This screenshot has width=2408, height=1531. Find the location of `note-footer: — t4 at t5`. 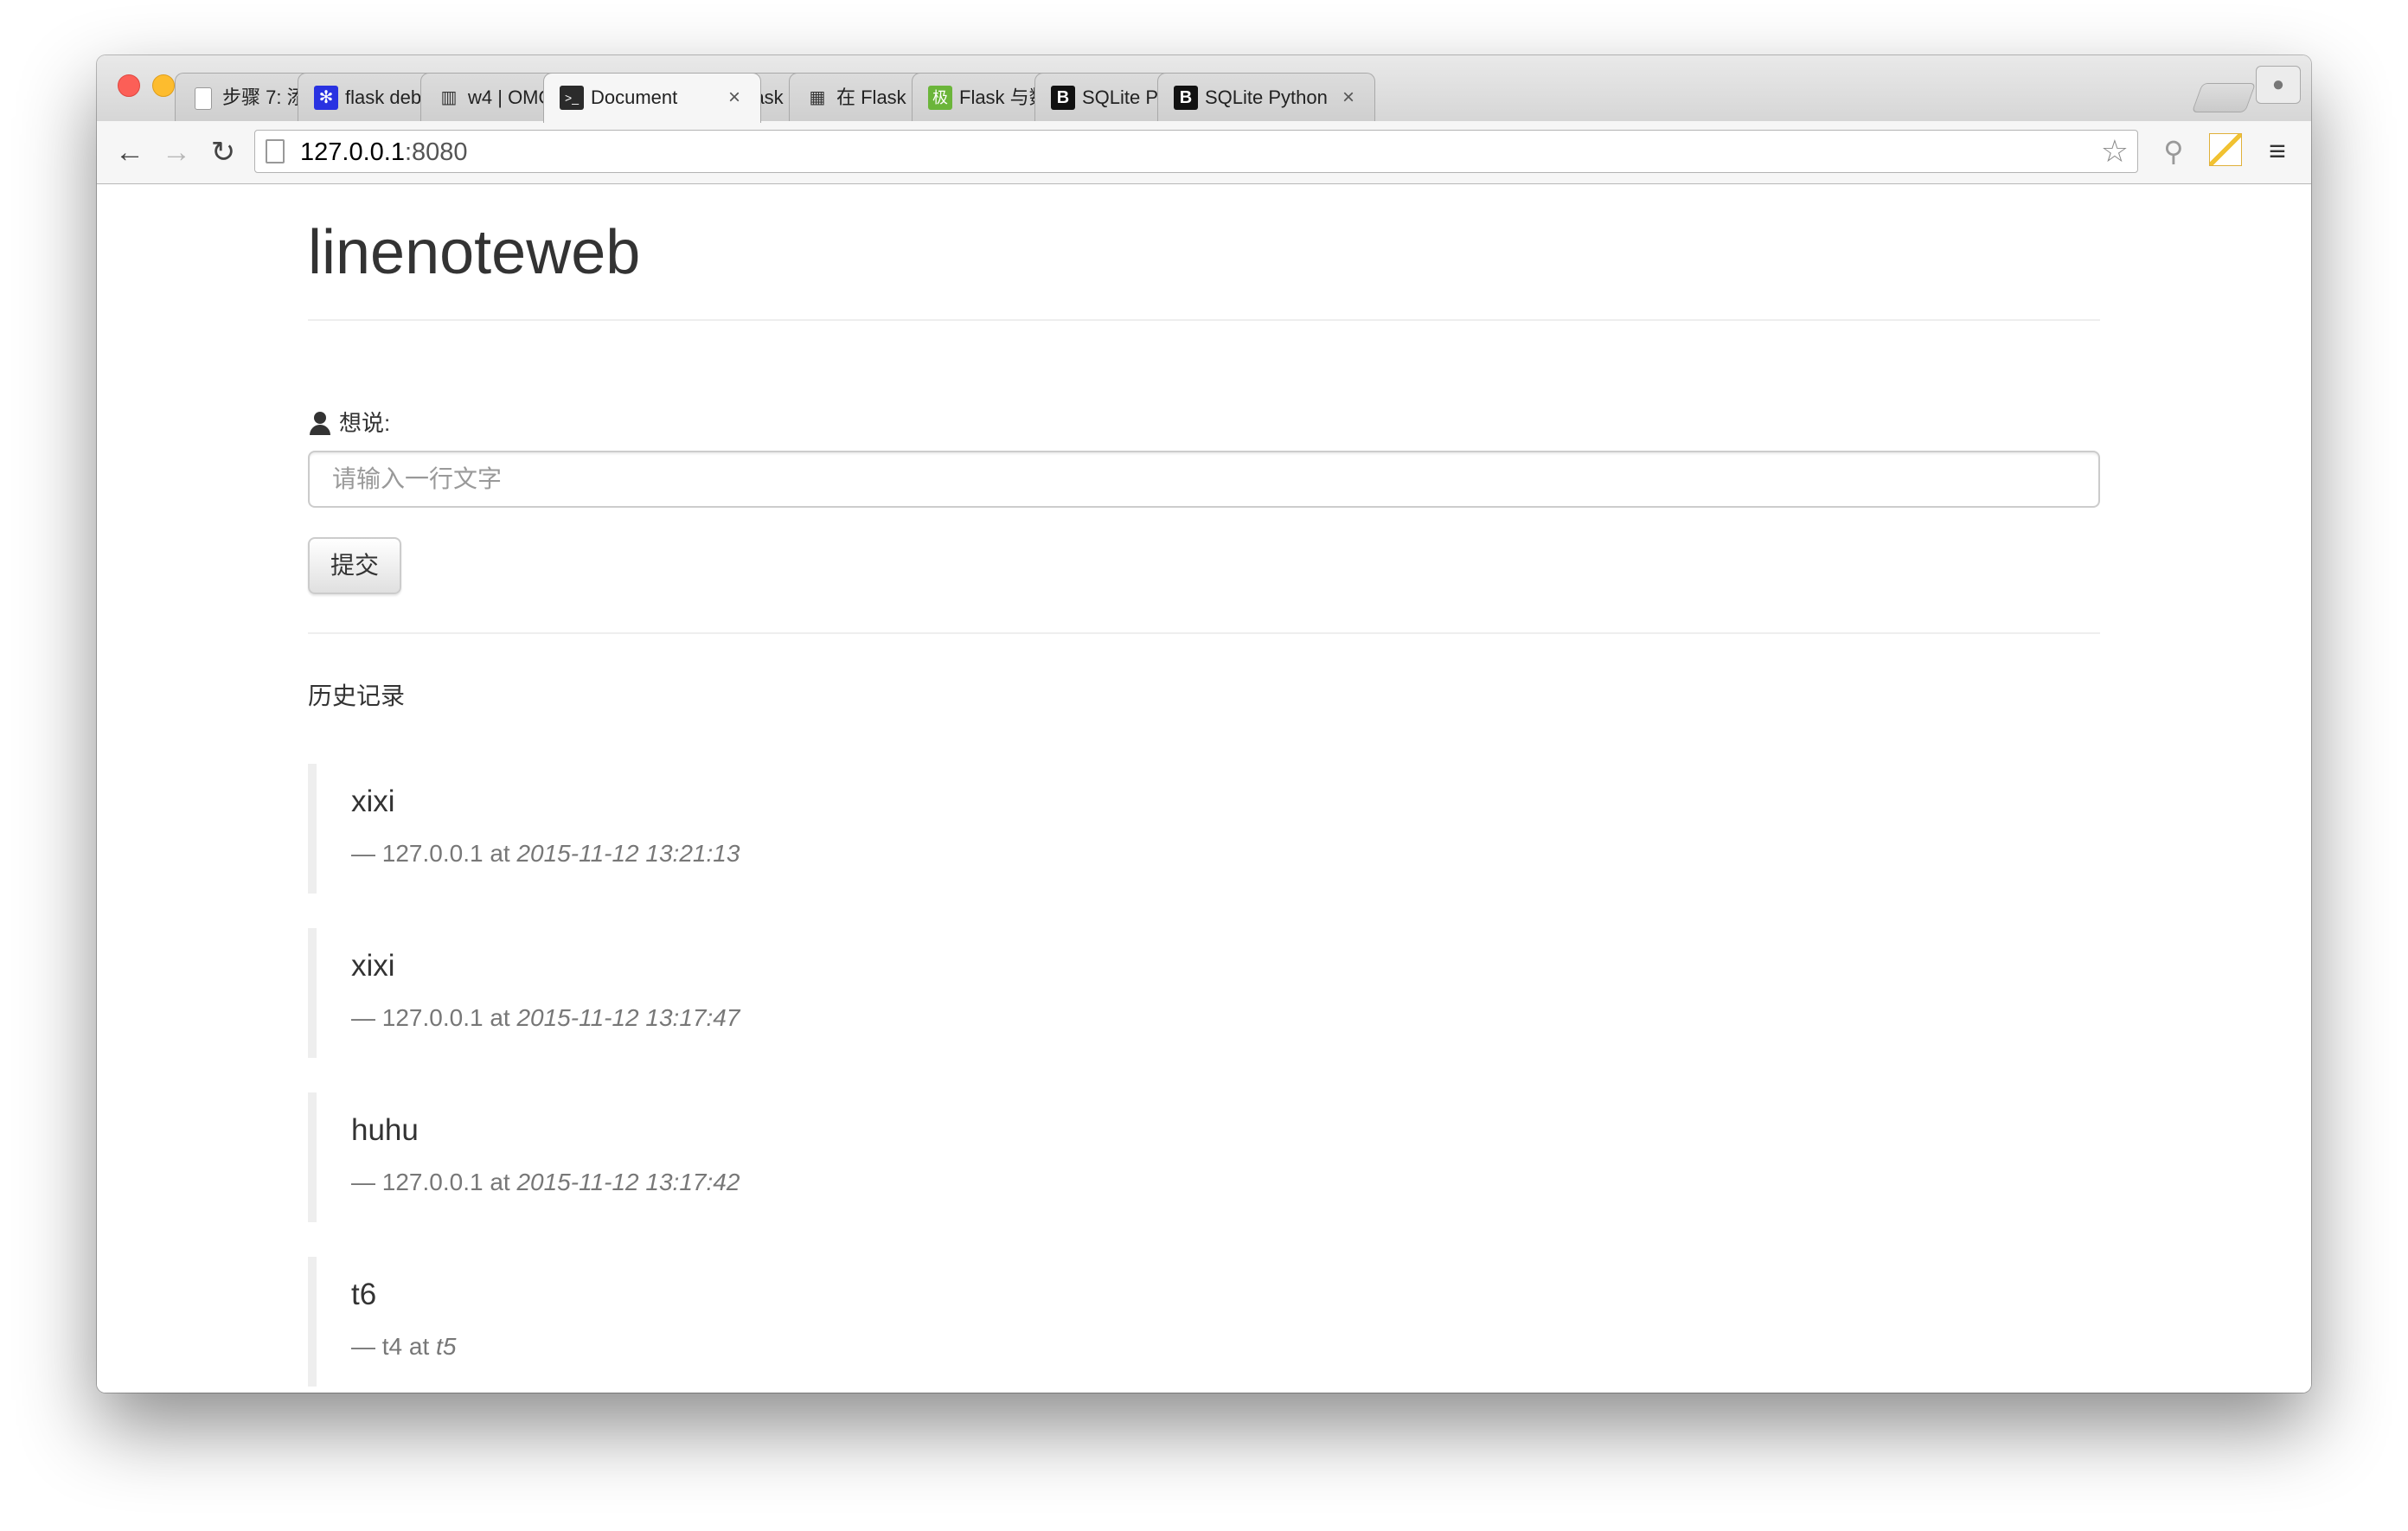

note-footer: — t4 at t5 is located at coordinates (403, 1346).